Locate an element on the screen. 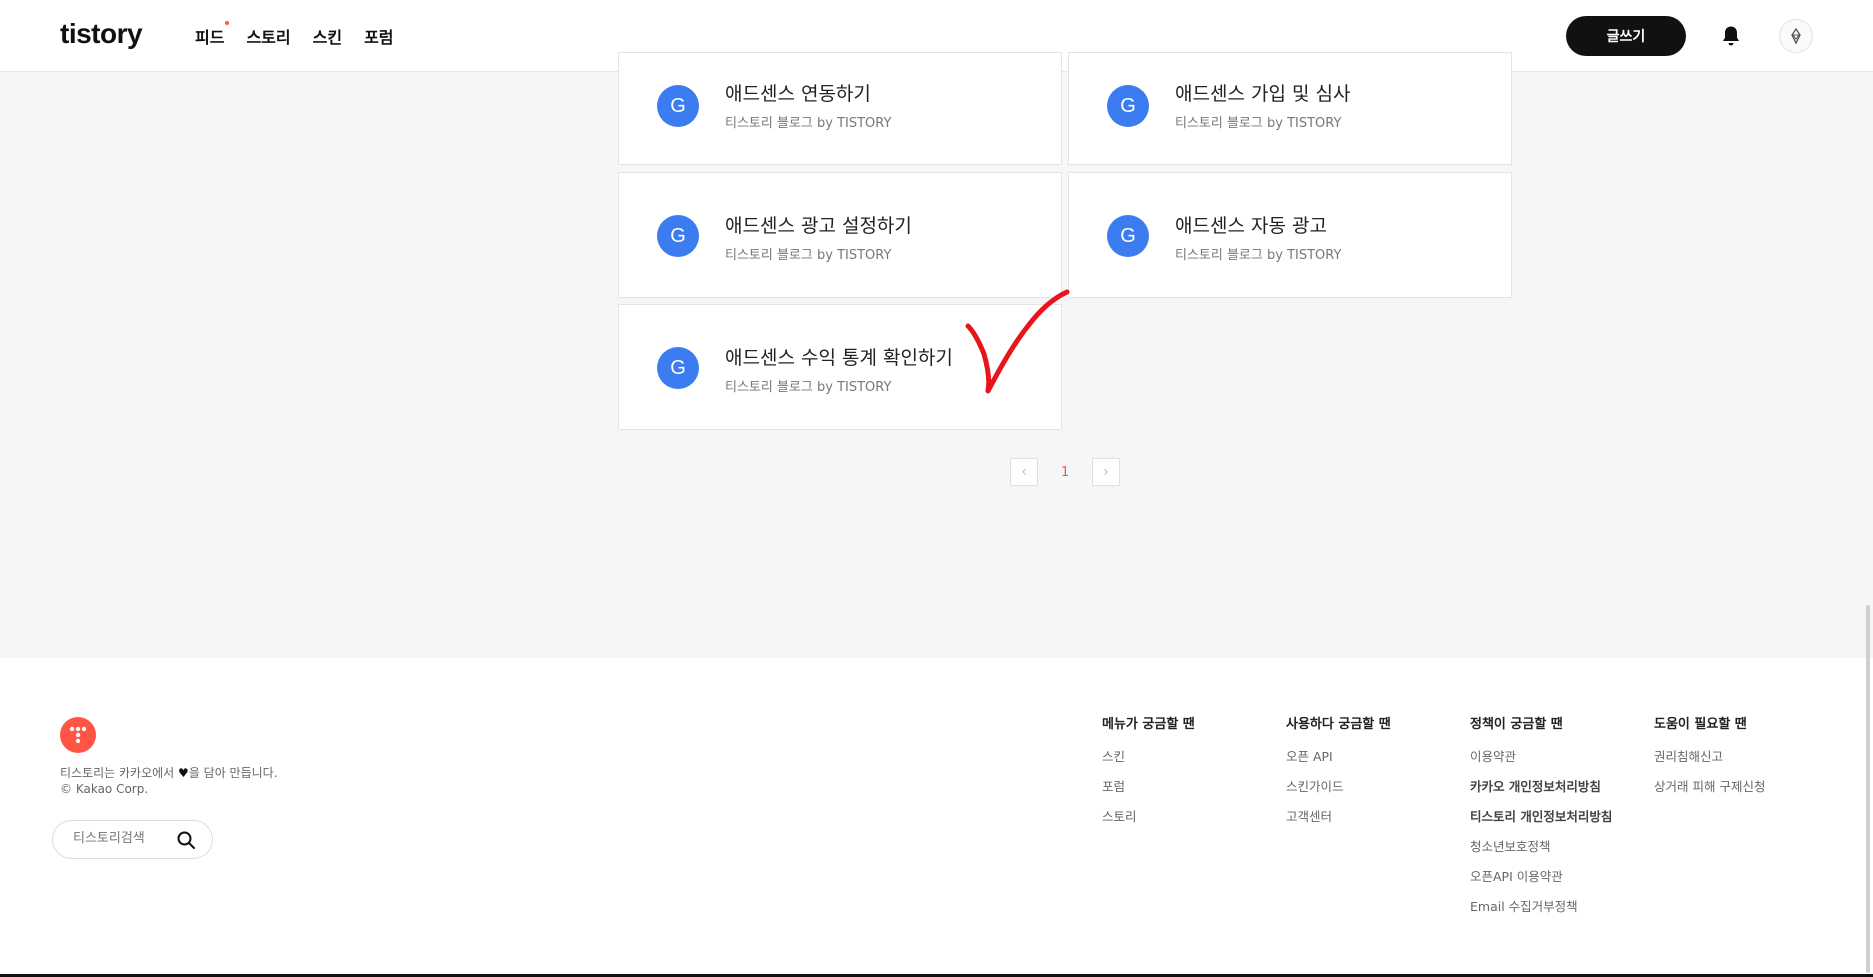  nav-story: 스토리 is located at coordinates (268, 36).